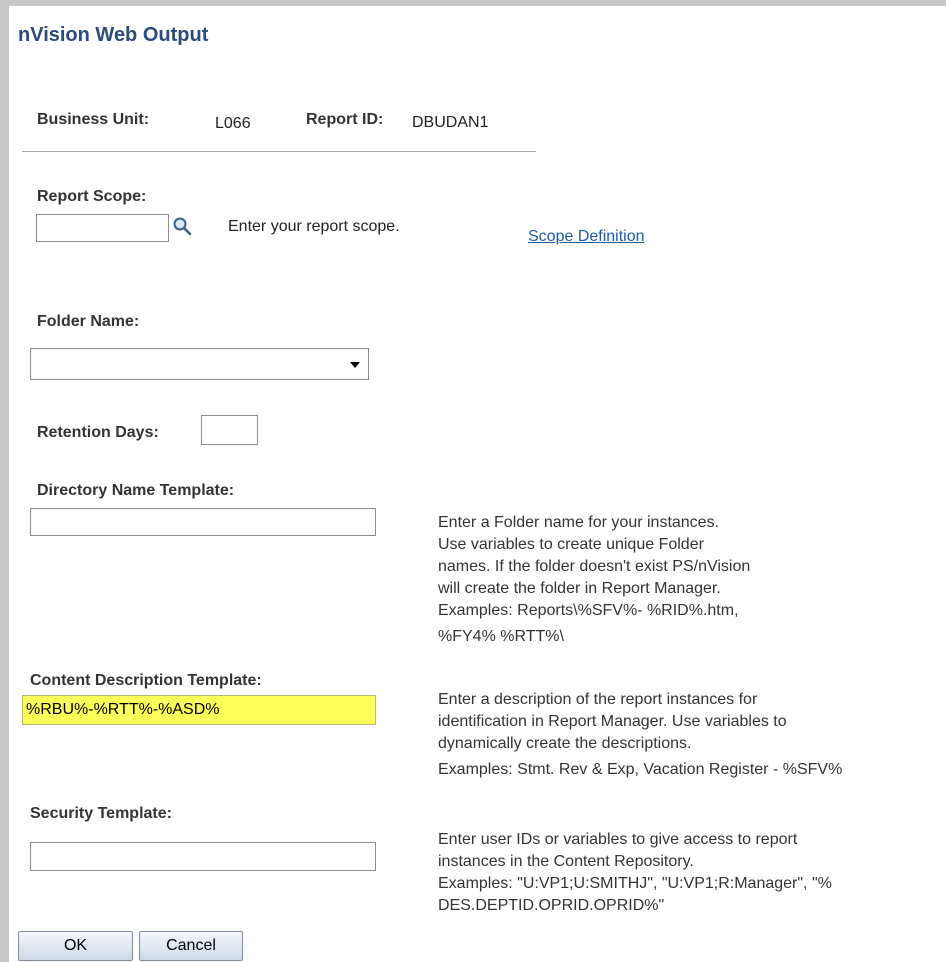 The image size is (946, 962). What do you see at coordinates (98, 432) in the screenshot?
I see `retention-days-label: Retention Days:` at bounding box center [98, 432].